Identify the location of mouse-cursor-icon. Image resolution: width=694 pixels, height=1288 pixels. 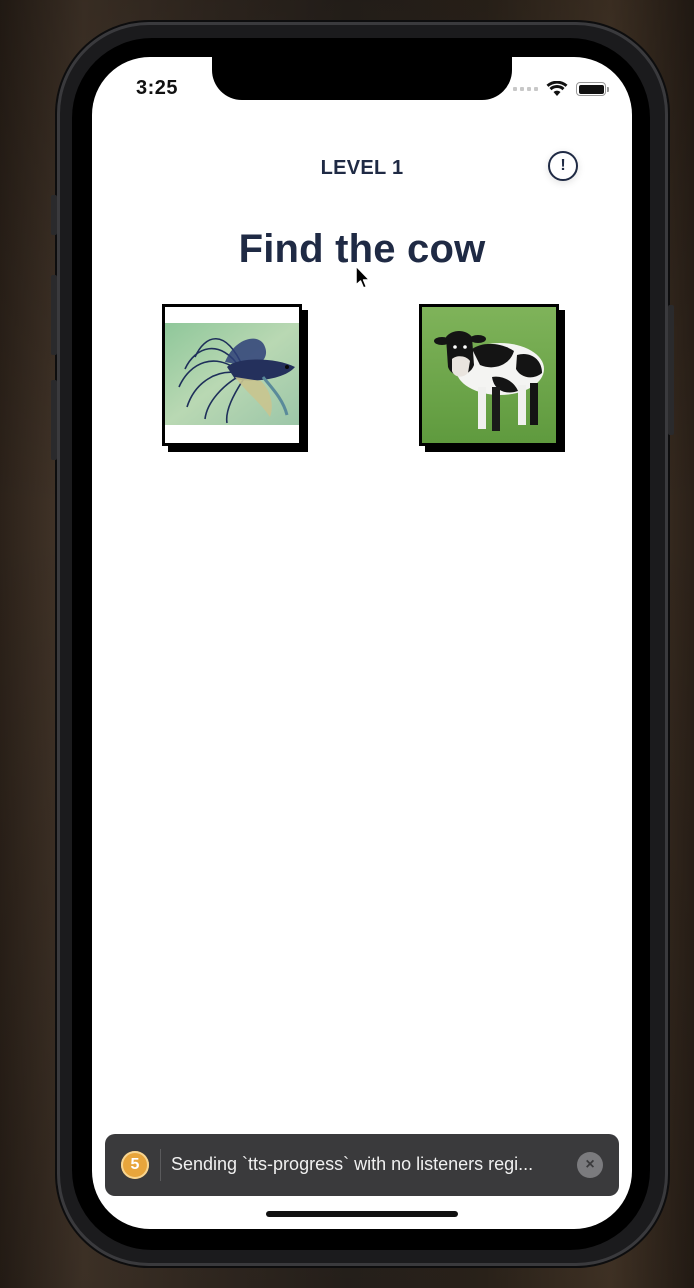
(363, 277).